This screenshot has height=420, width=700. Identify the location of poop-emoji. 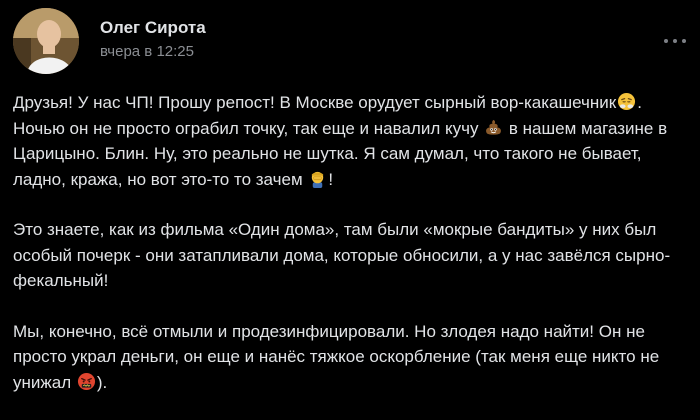
(493, 127).